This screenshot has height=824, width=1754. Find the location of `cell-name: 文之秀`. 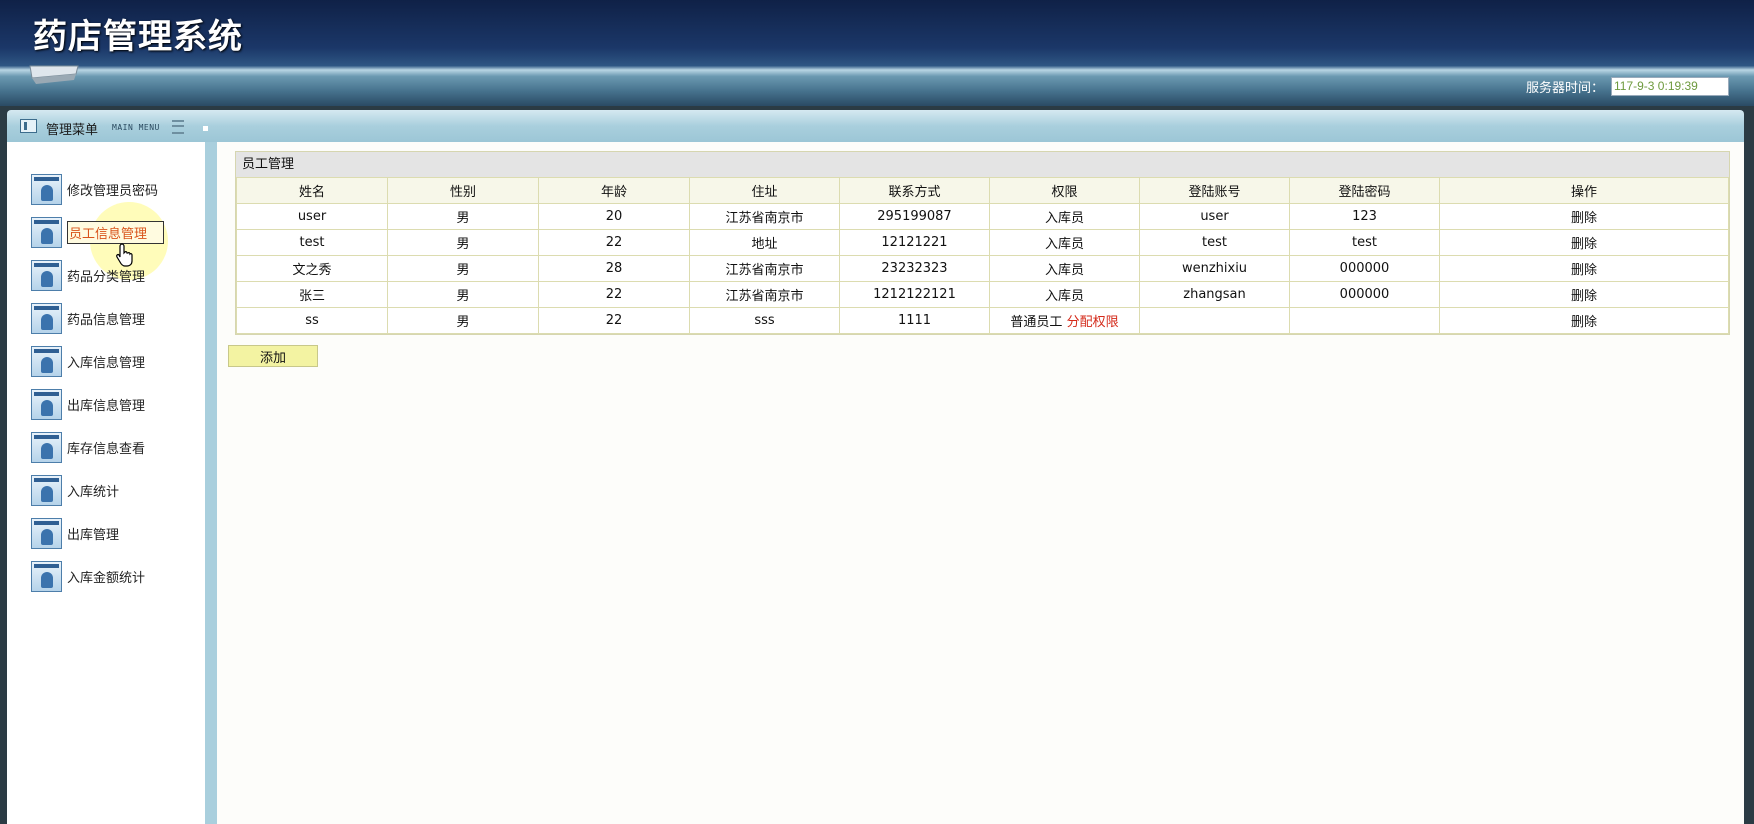

cell-name: 文之秀 is located at coordinates (312, 268).